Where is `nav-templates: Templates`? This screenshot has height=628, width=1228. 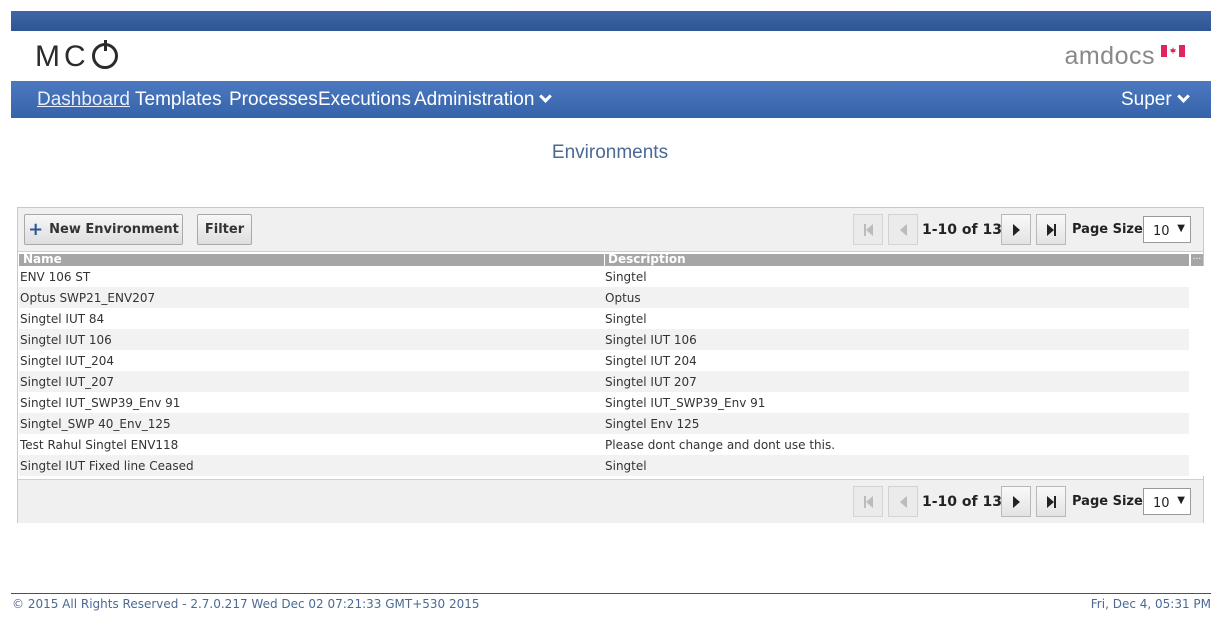
nav-templates: Templates is located at coordinates (178, 100).